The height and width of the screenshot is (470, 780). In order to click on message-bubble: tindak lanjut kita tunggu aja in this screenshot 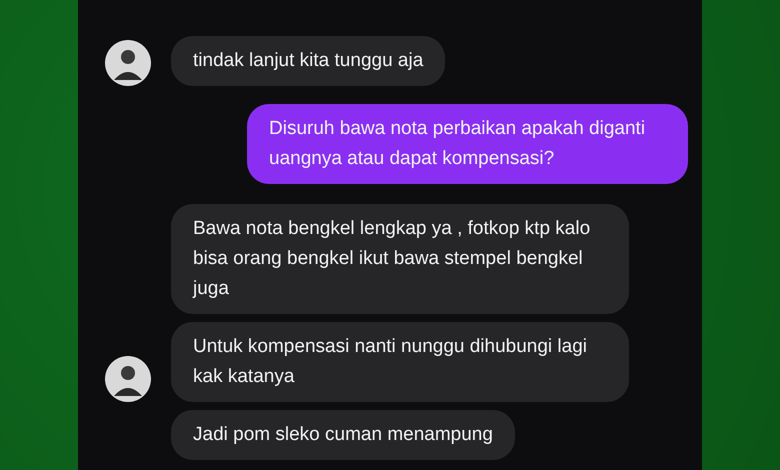, I will do `click(308, 61)`.